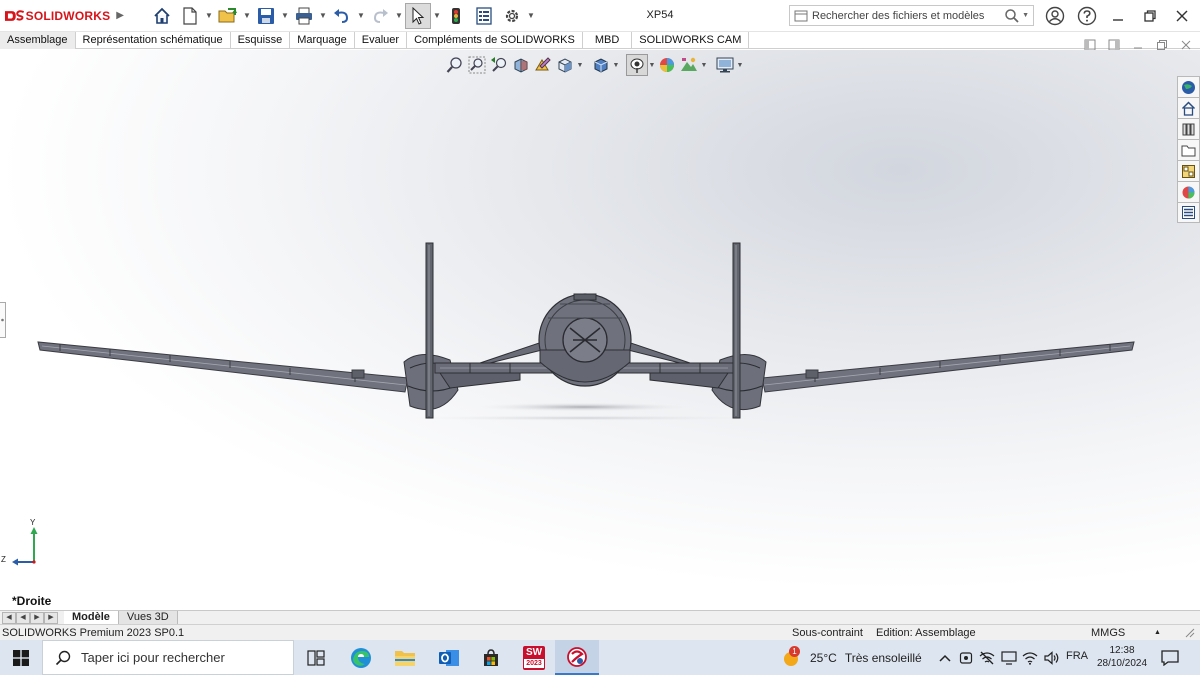 Image resolution: width=1200 pixels, height=675 pixels. I want to click on search-box: ▼, so click(911, 15).